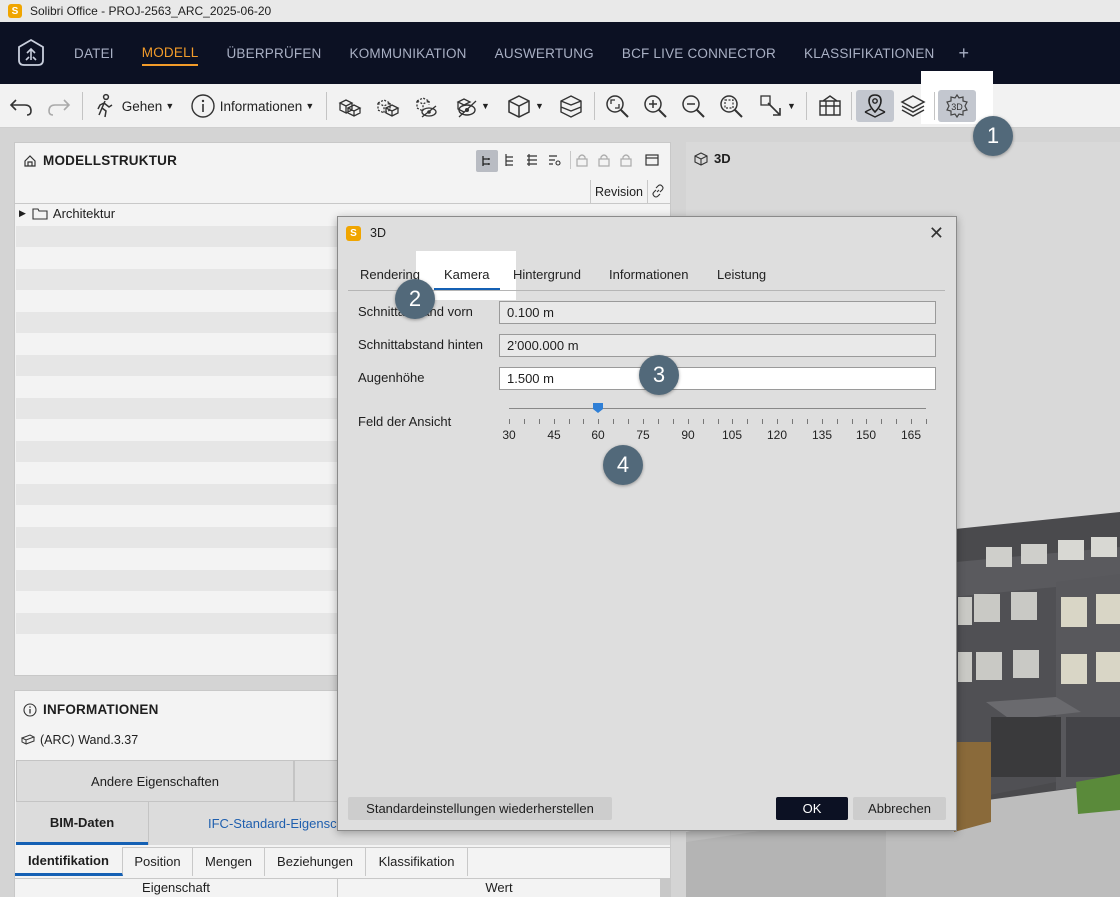 Image resolution: width=1120 pixels, height=897 pixels. I want to click on walking-person-icon, so click(105, 105).